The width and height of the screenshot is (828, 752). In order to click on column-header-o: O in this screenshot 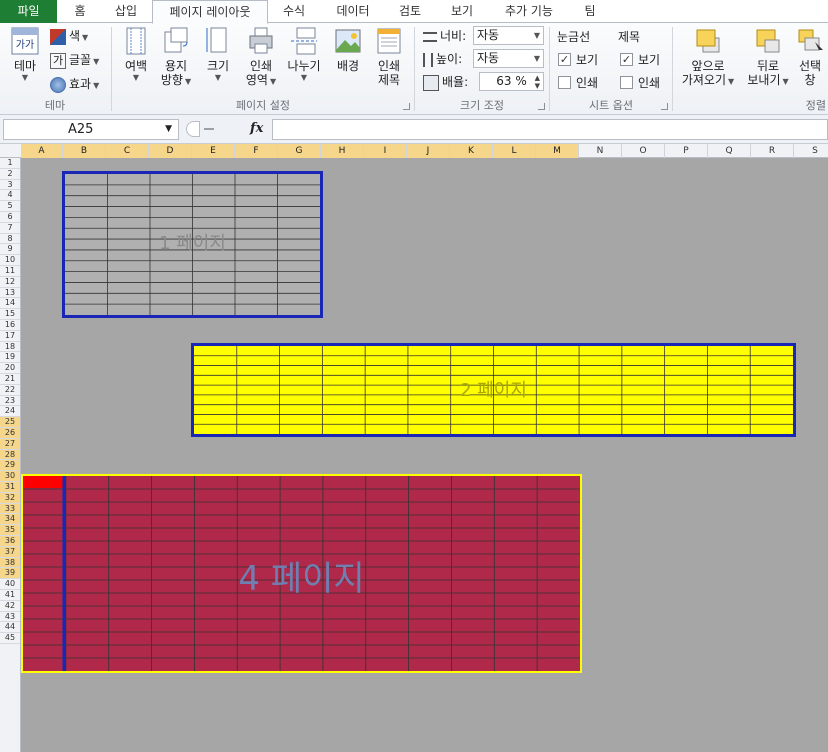, I will do `click(643, 151)`.